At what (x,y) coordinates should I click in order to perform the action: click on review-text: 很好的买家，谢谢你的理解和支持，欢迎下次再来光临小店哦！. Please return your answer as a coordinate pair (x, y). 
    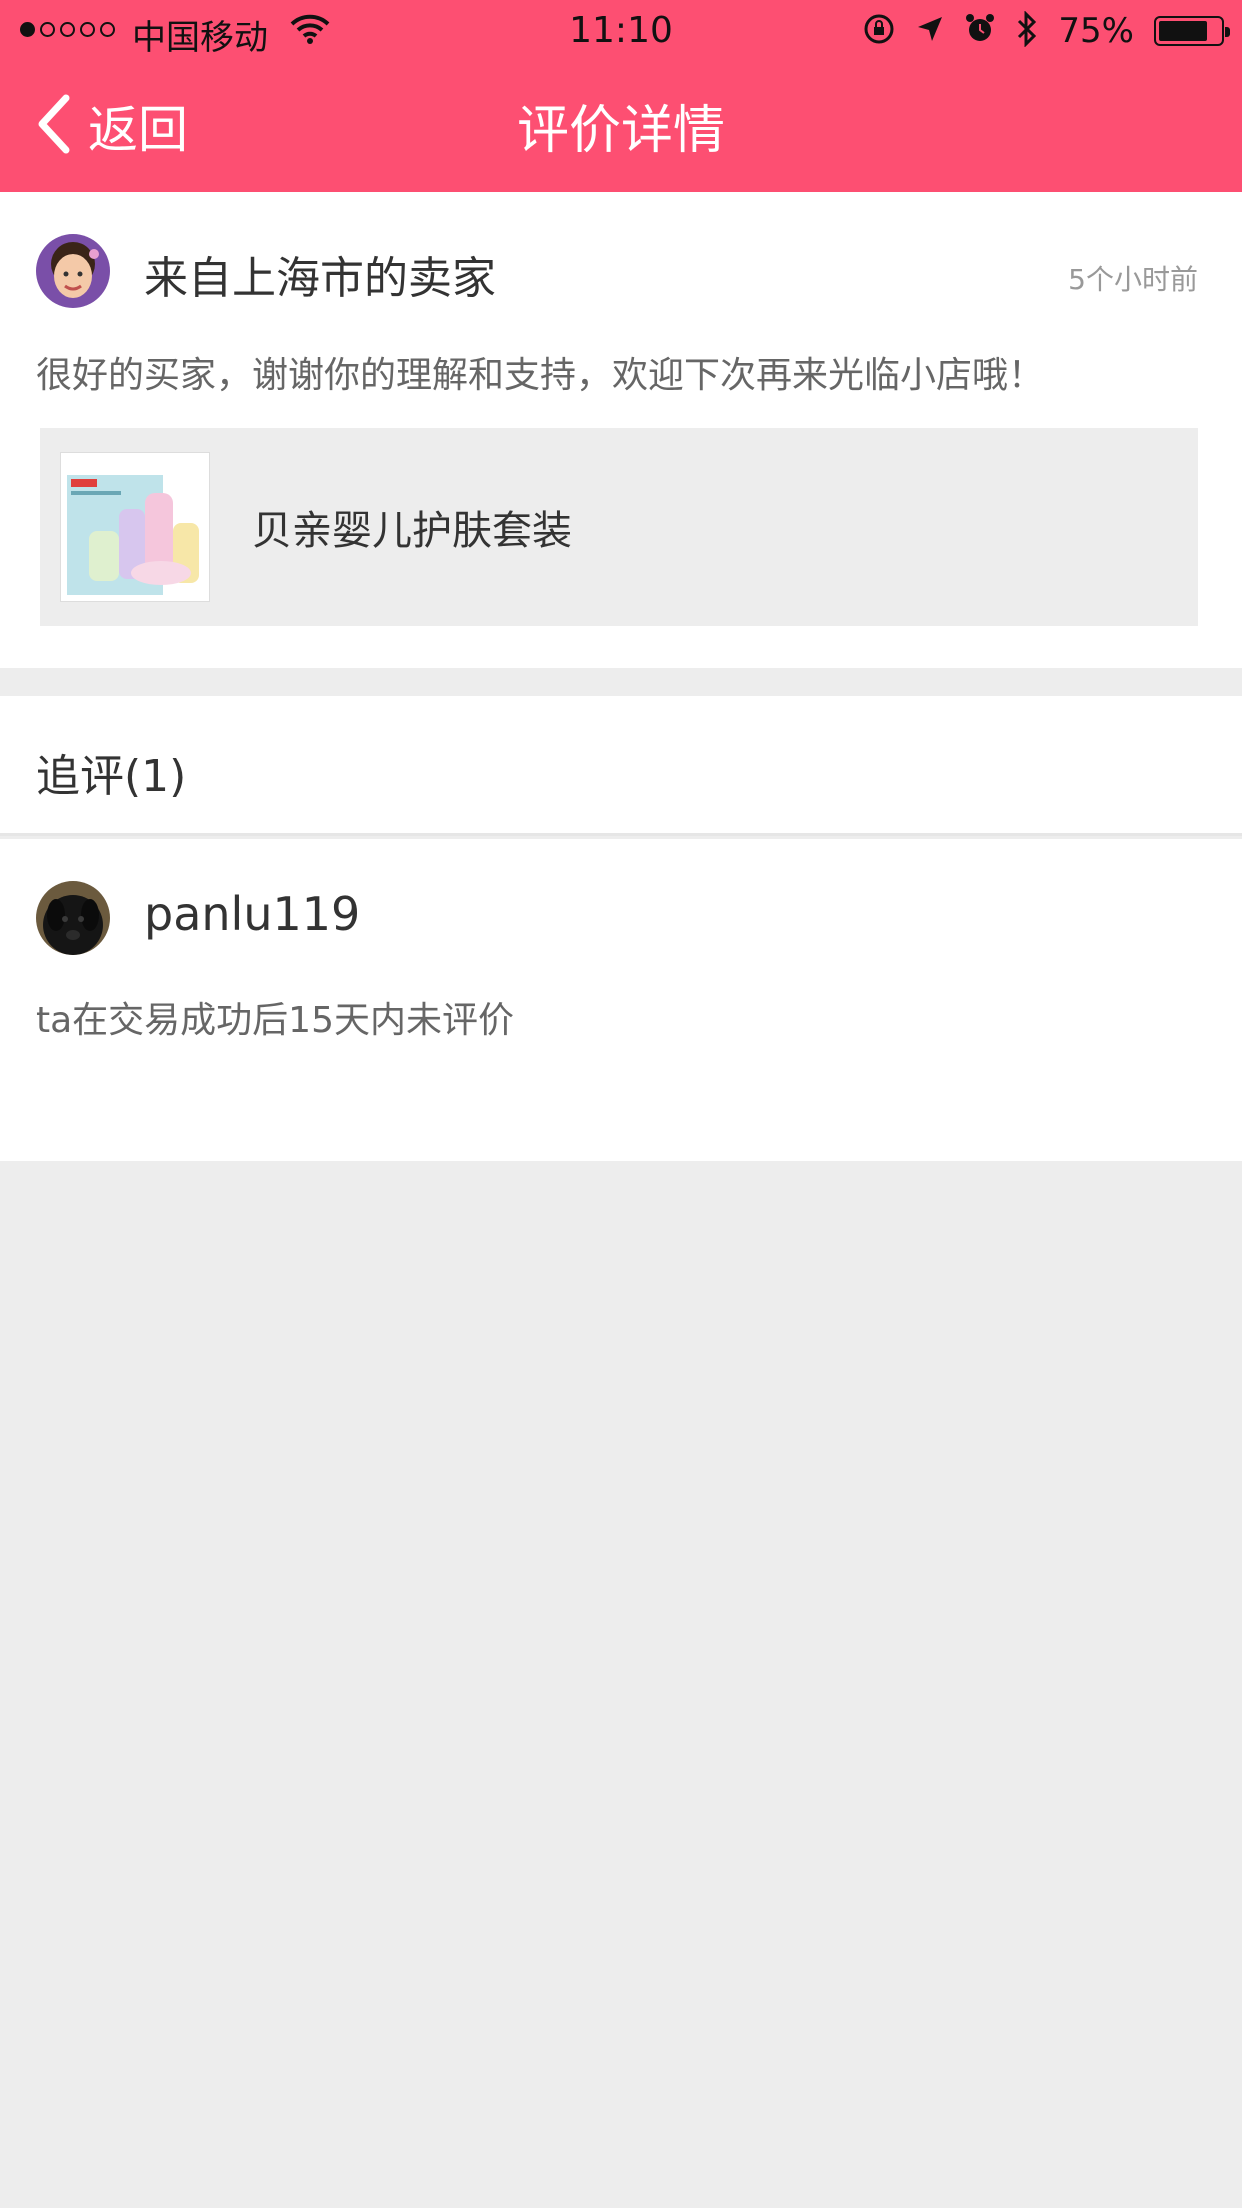
    Looking at the image, I should click on (540, 375).